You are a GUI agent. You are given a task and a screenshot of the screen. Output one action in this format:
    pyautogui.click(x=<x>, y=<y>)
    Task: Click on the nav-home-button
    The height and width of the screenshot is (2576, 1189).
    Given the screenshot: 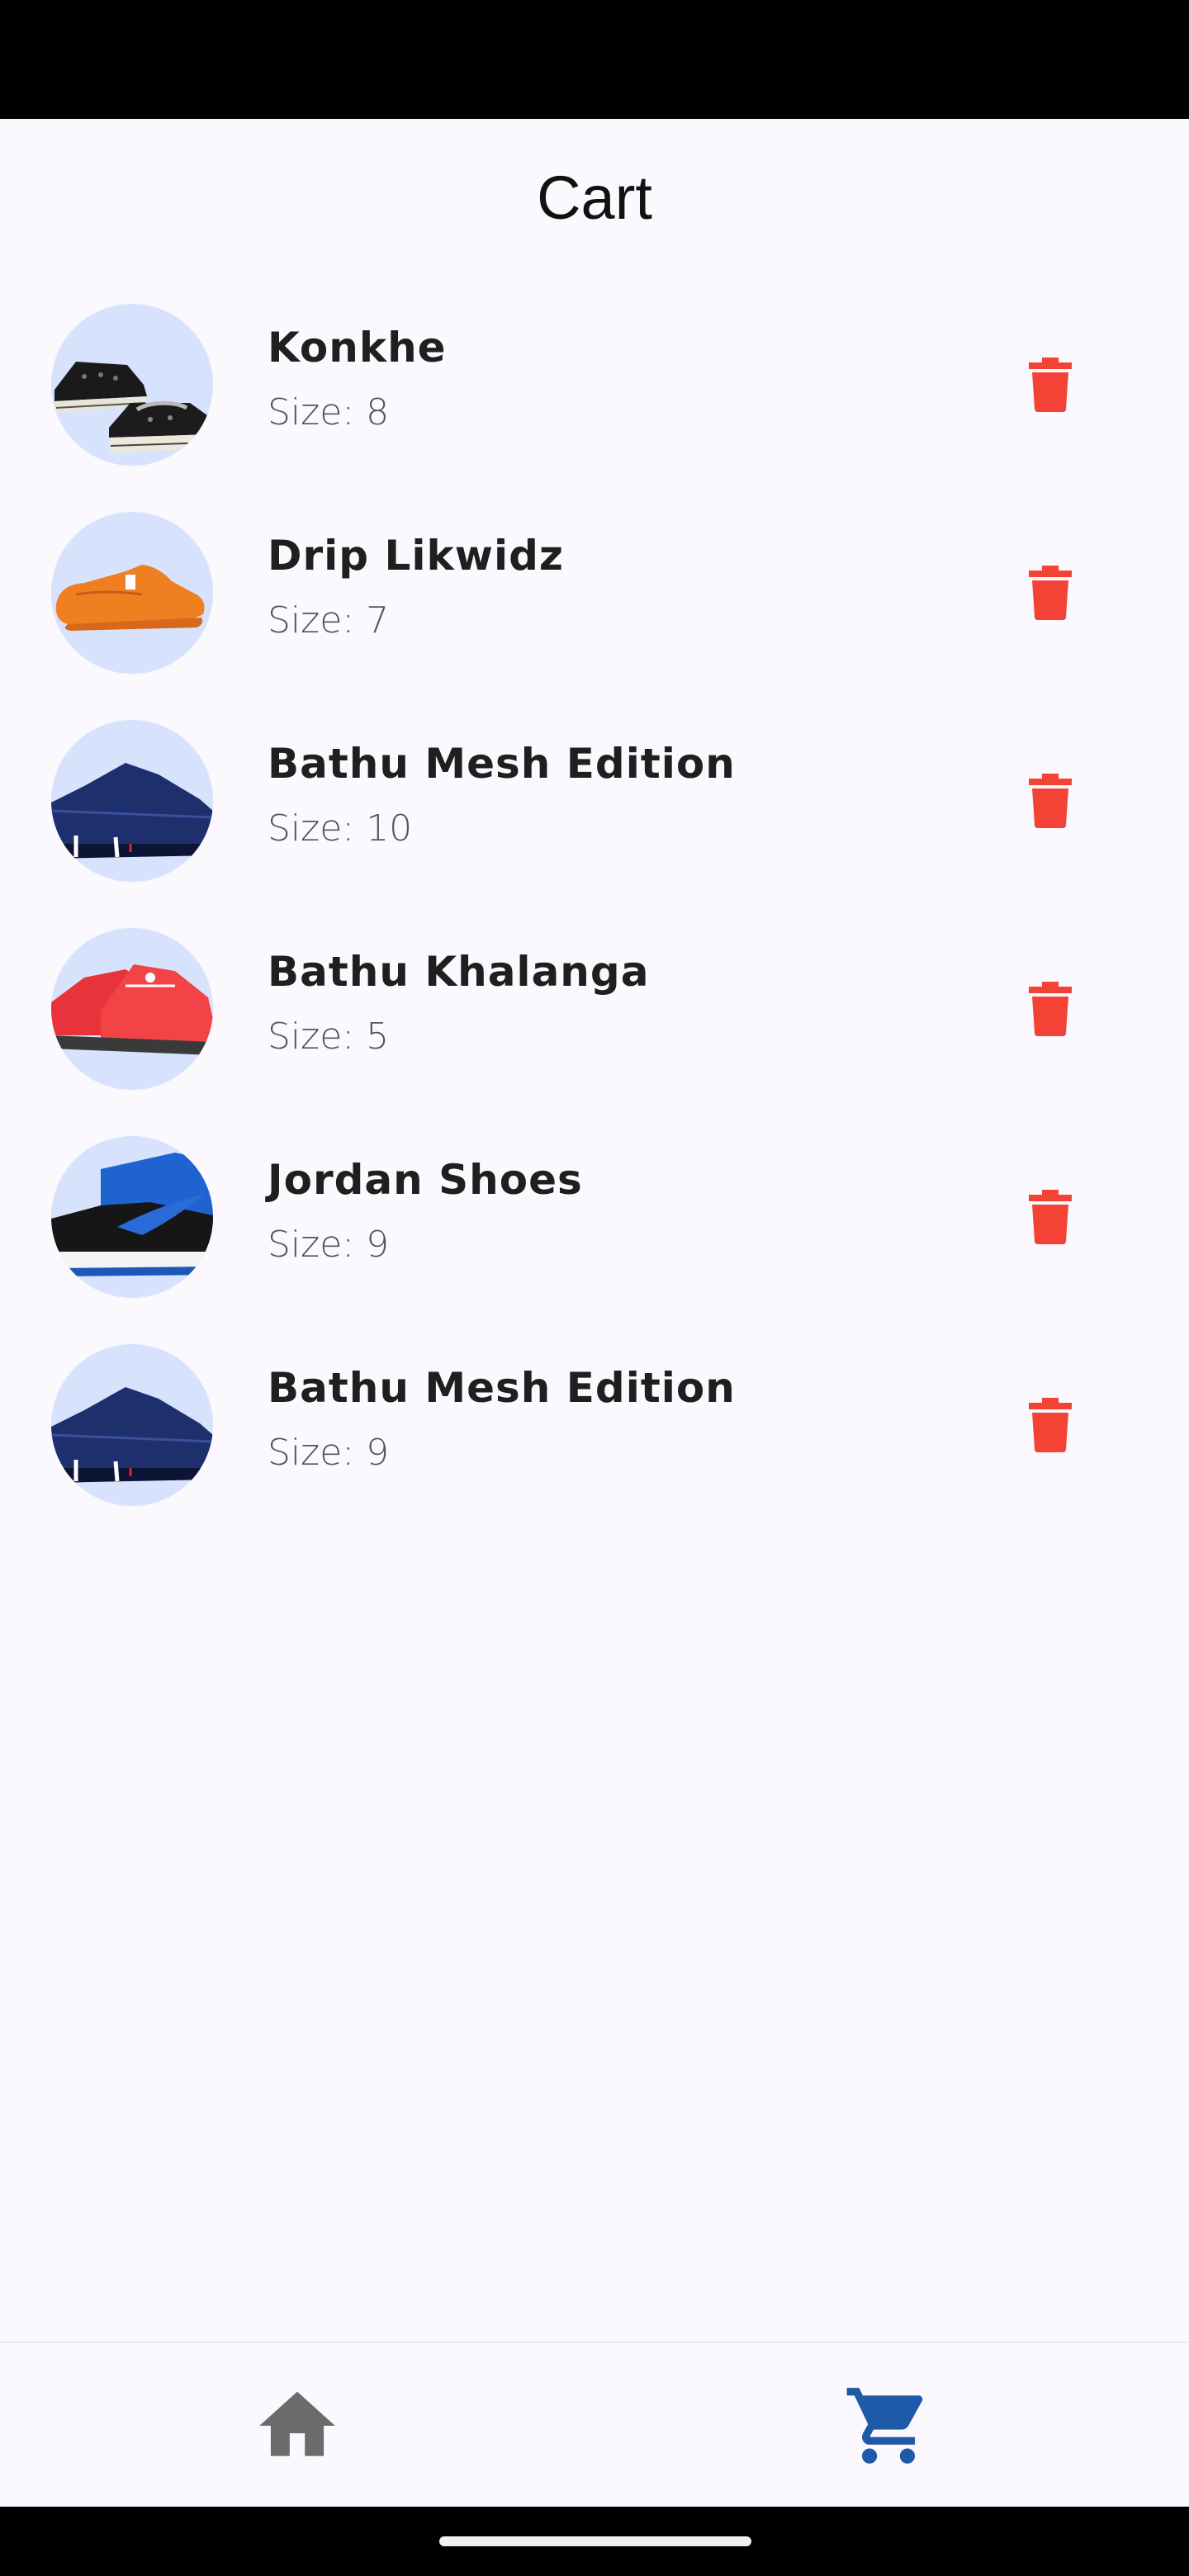 What is the action you would take?
    pyautogui.click(x=297, y=2425)
    